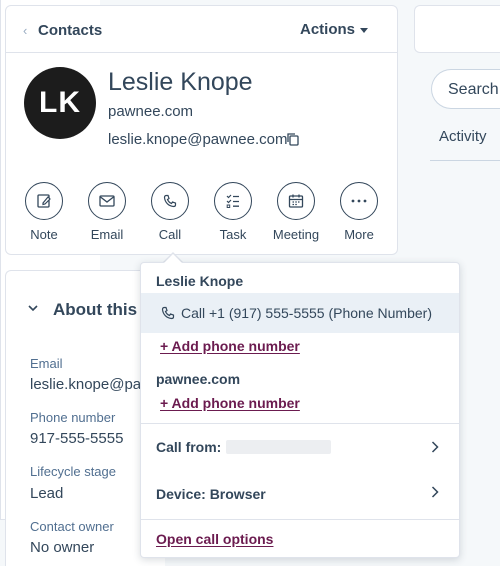  Describe the element at coordinates (306, 313) in the screenshot. I see `call-phone-option-label: Call +1 (917) 555-5555 (Phone Number)` at that location.